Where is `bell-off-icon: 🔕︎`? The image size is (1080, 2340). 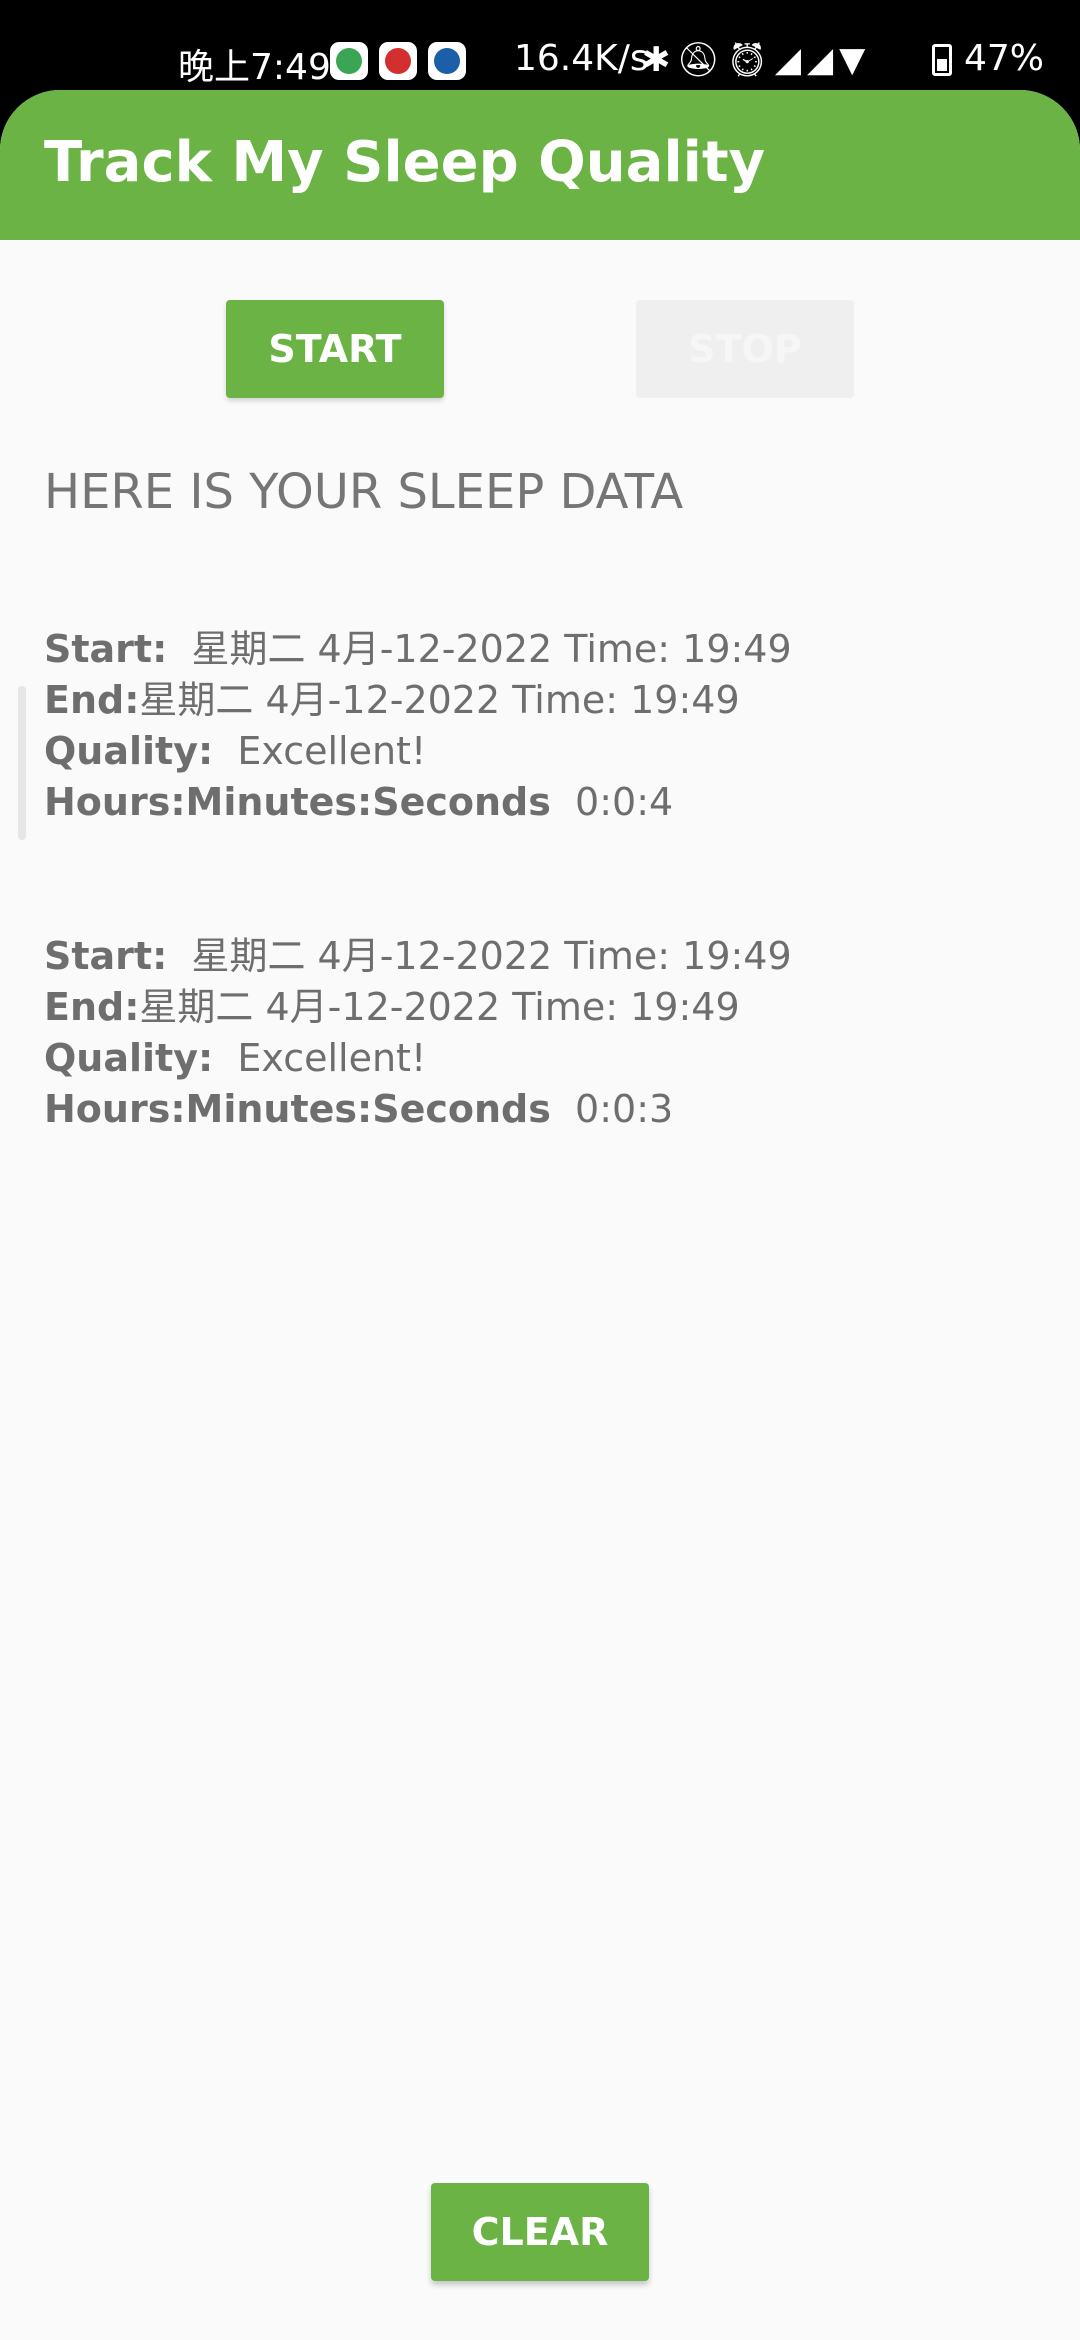 bell-off-icon: 🔕︎ is located at coordinates (701, 60).